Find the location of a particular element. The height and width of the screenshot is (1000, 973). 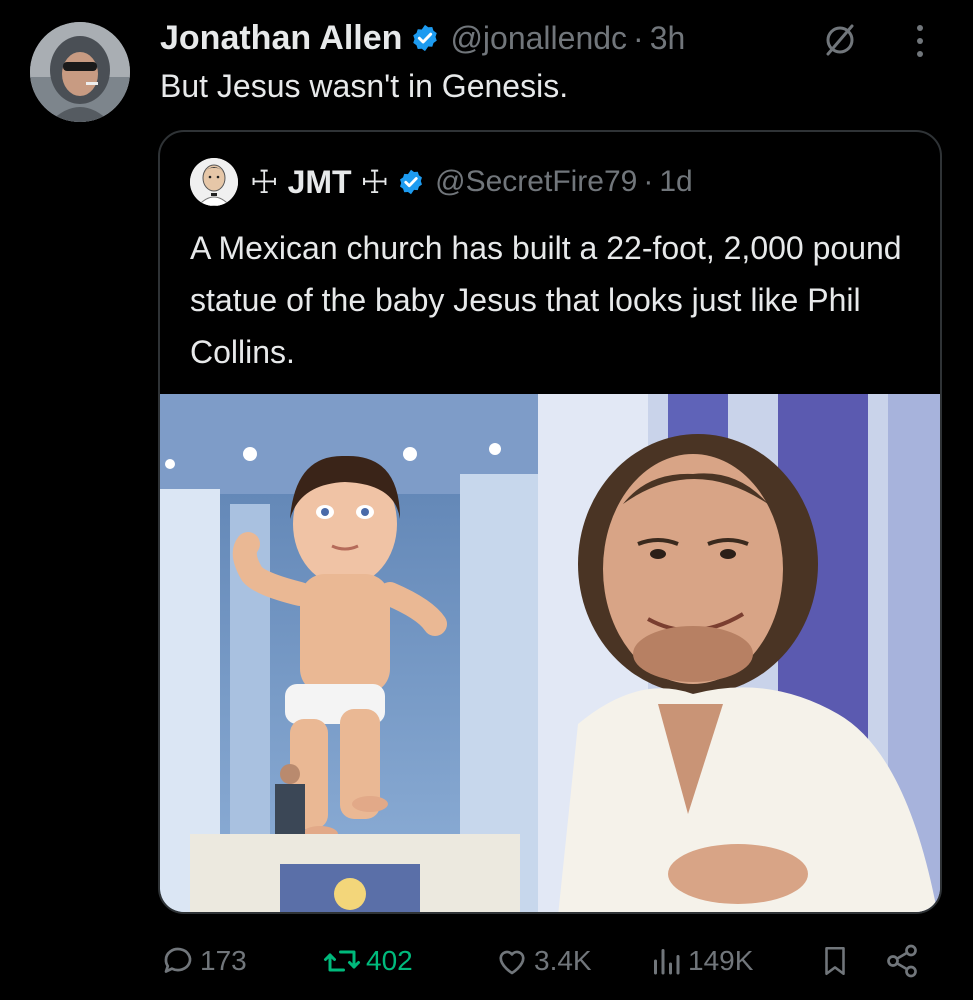

share-button is located at coordinates (904, 961).